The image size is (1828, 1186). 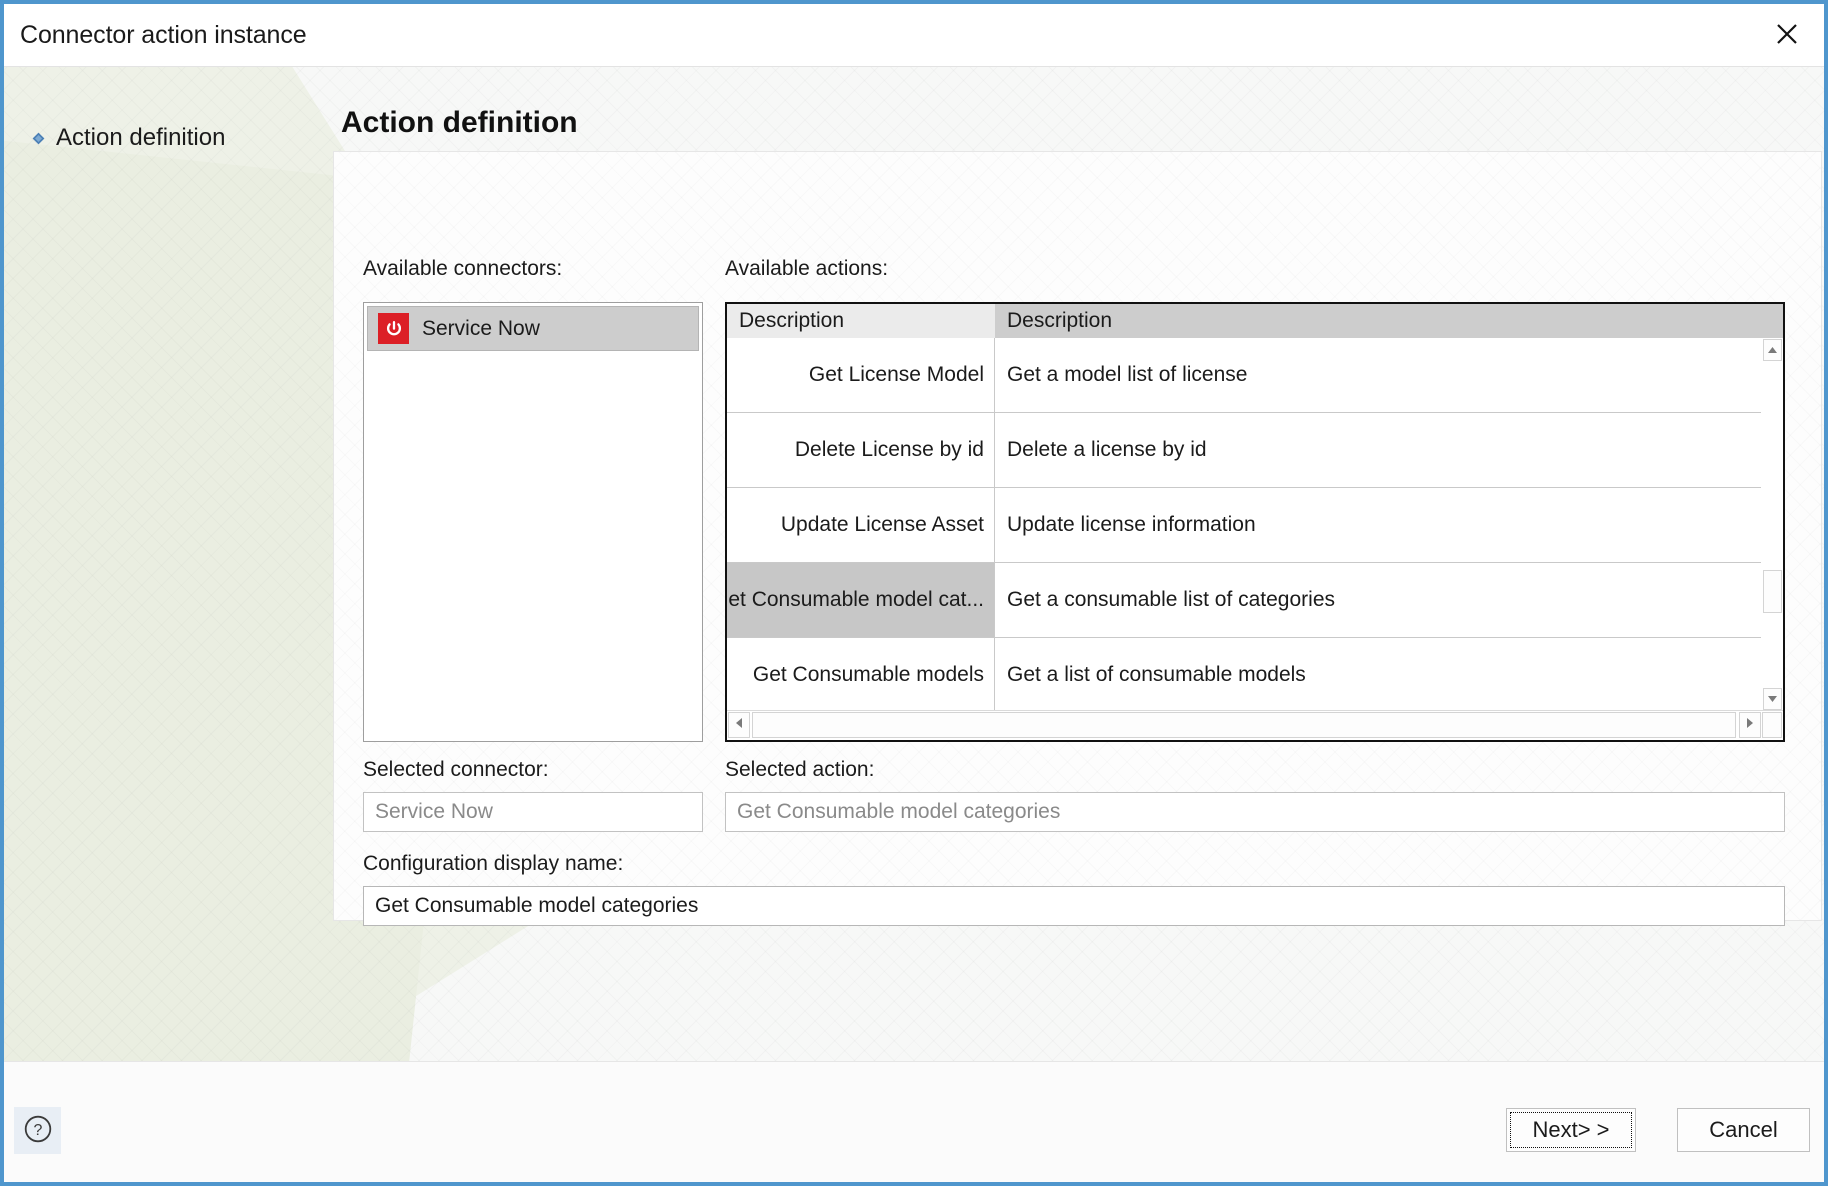 What do you see at coordinates (1772, 725) in the screenshot?
I see `scrollbar-corner` at bounding box center [1772, 725].